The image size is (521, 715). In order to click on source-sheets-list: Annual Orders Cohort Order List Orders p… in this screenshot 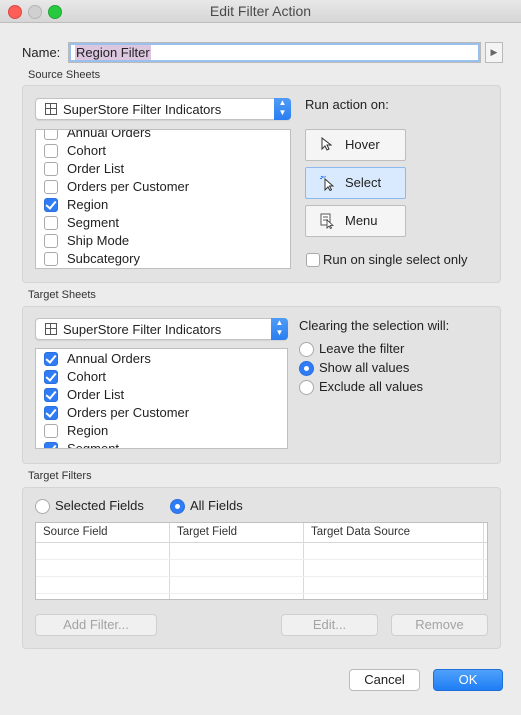, I will do `click(163, 199)`.